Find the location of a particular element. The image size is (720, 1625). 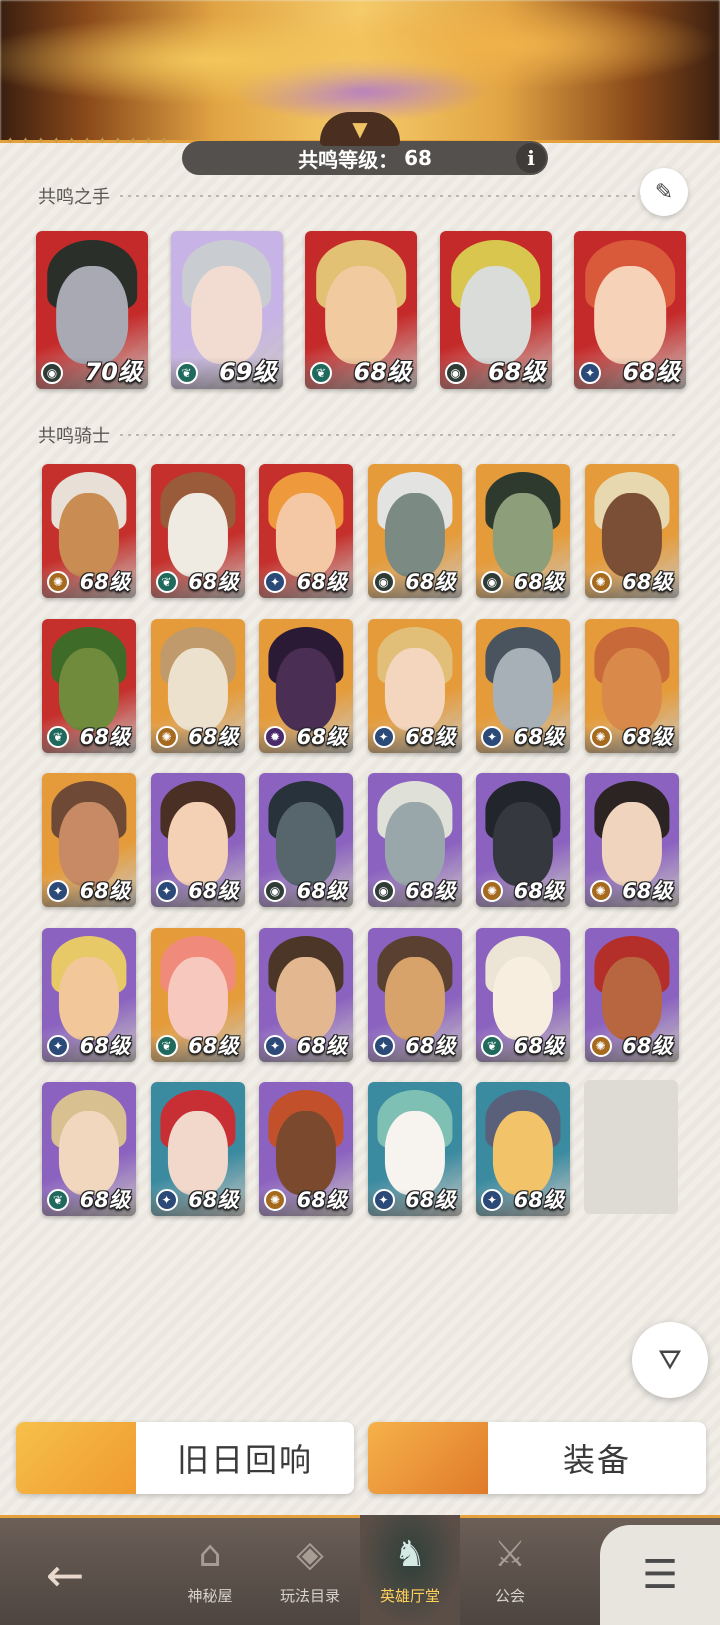

nav-label: 玩法目录 is located at coordinates (309, 1596).